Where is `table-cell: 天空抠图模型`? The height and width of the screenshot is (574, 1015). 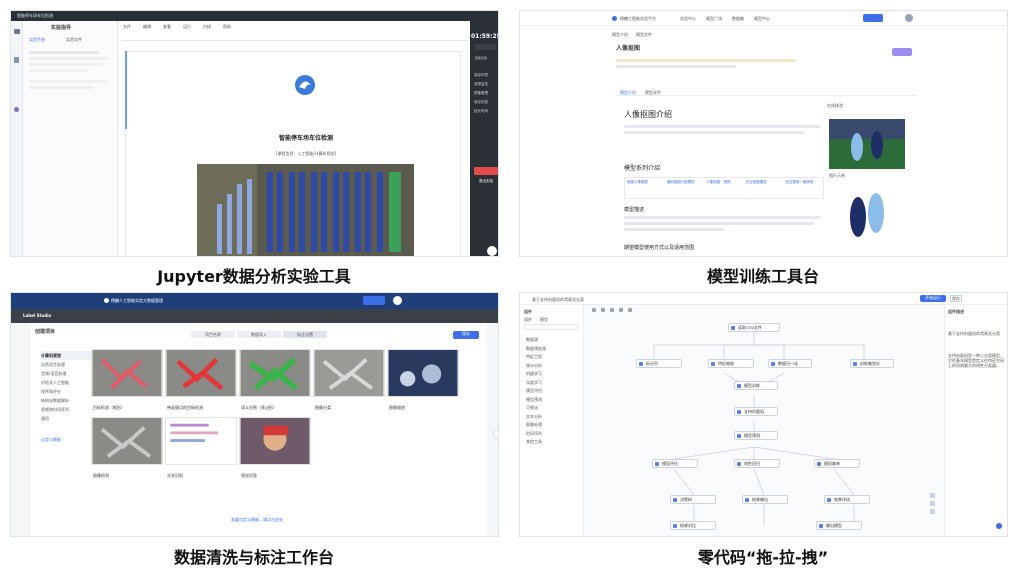
table-cell: 天空抠图模型 is located at coordinates (764, 188).